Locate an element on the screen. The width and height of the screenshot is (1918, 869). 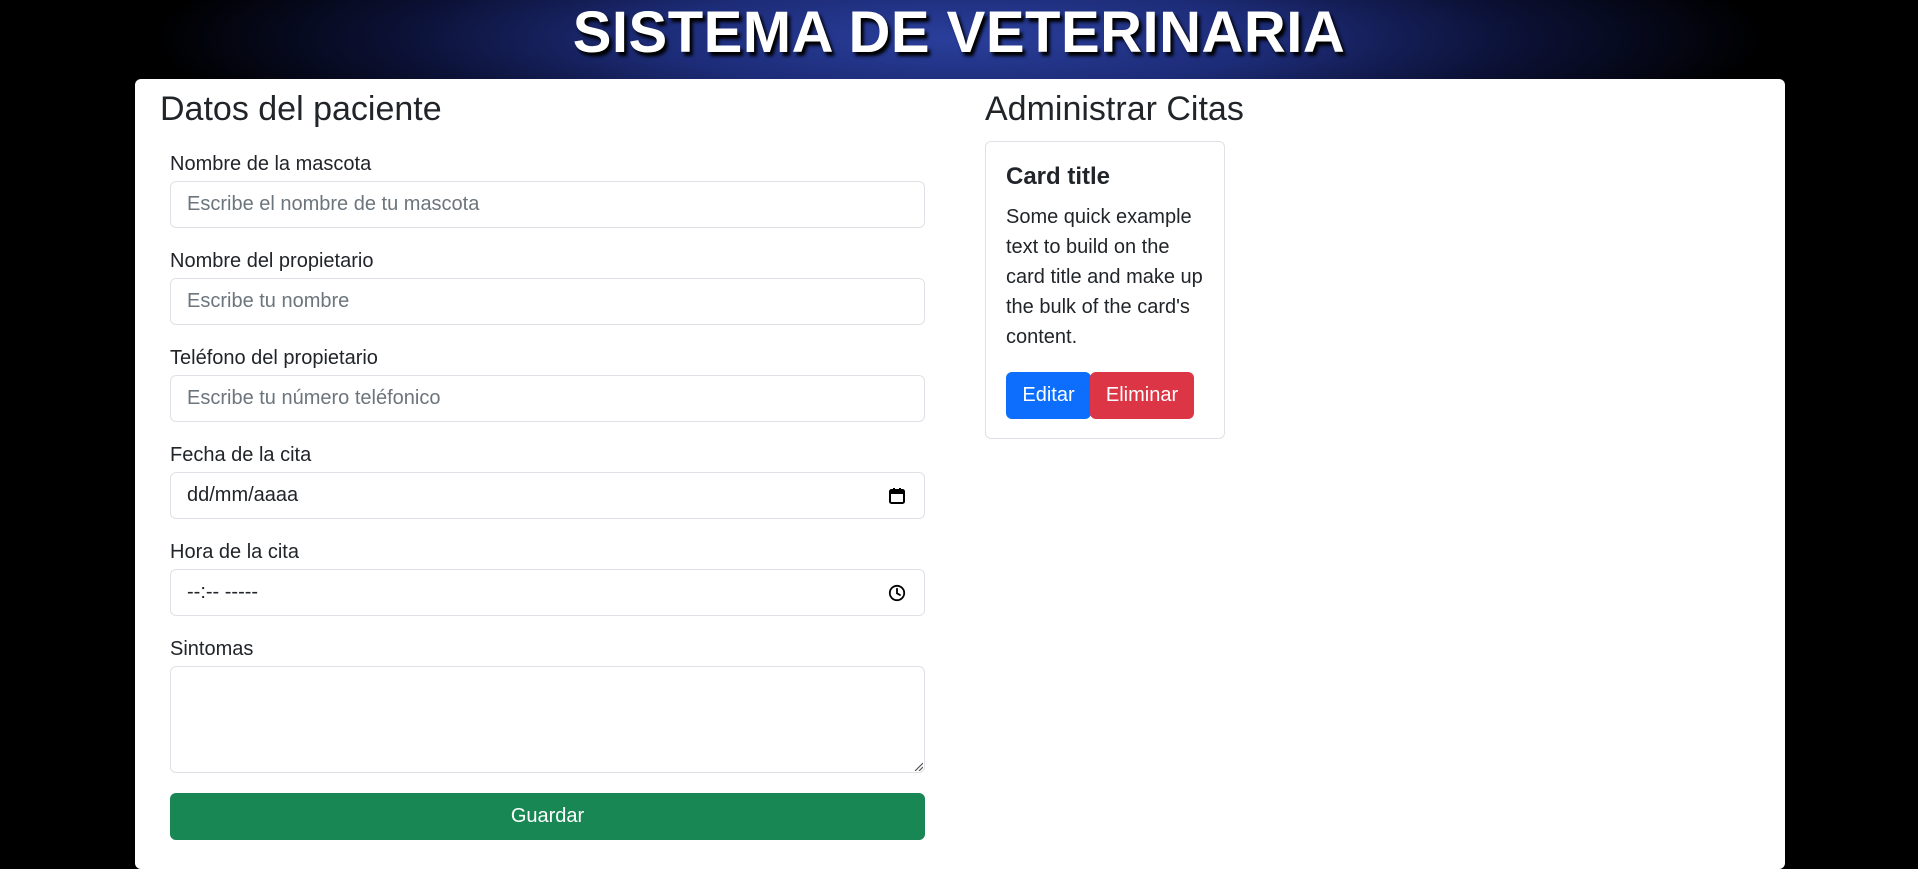
pet-name-label: Nombre de la mascota is located at coordinates (271, 164).